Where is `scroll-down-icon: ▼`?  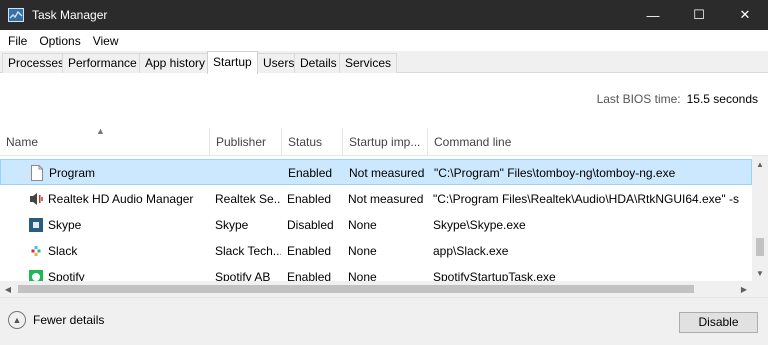
scroll-down-icon: ▼ is located at coordinates (760, 273).